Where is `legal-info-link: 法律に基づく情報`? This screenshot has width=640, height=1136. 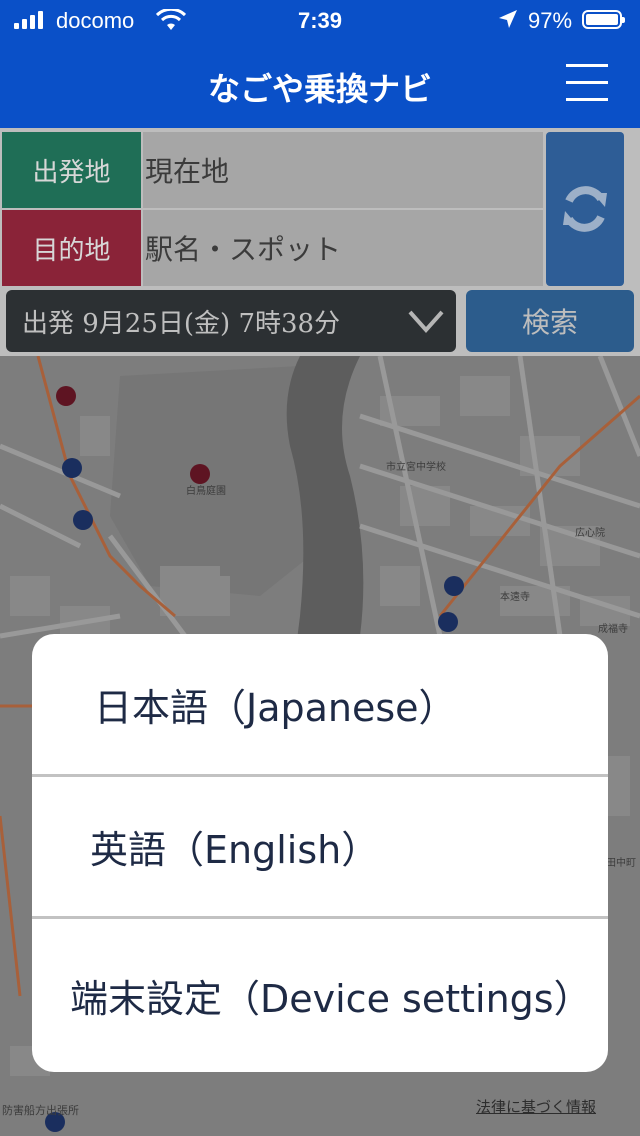 legal-info-link: 法律に基づく情報 is located at coordinates (536, 1106).